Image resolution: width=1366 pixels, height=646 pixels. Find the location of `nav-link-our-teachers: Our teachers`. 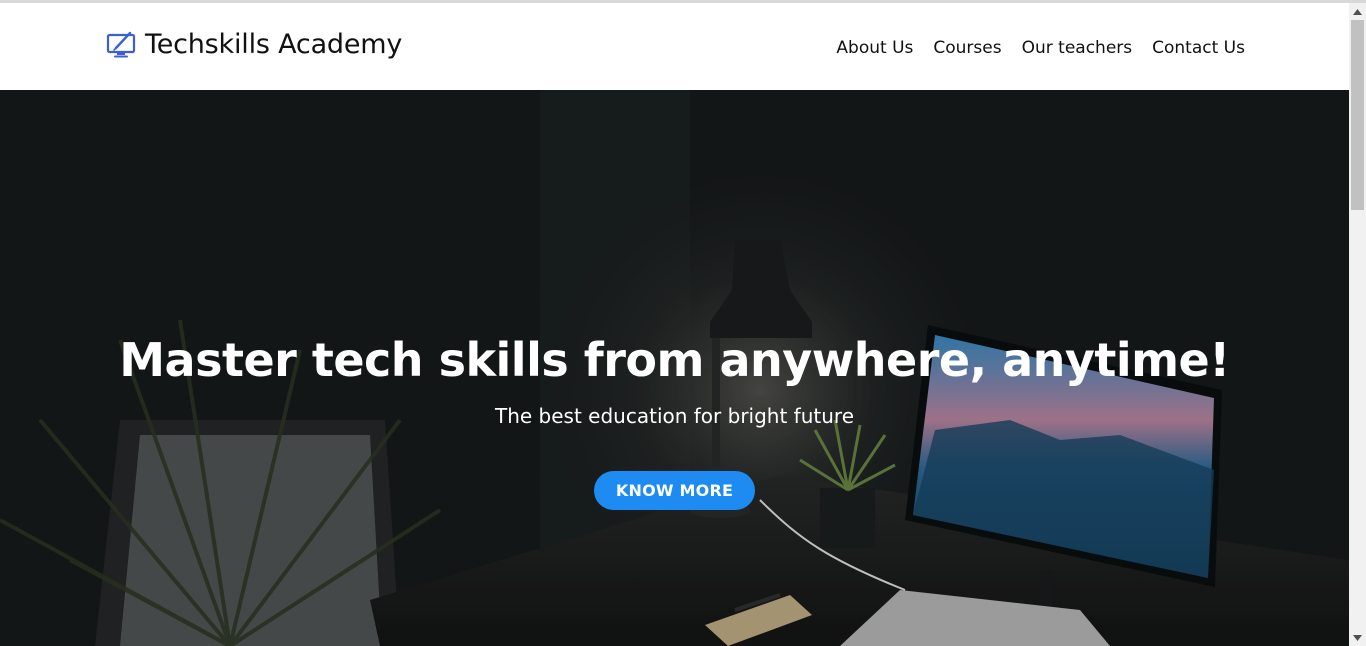

nav-link-our-teachers: Our teachers is located at coordinates (1077, 48).